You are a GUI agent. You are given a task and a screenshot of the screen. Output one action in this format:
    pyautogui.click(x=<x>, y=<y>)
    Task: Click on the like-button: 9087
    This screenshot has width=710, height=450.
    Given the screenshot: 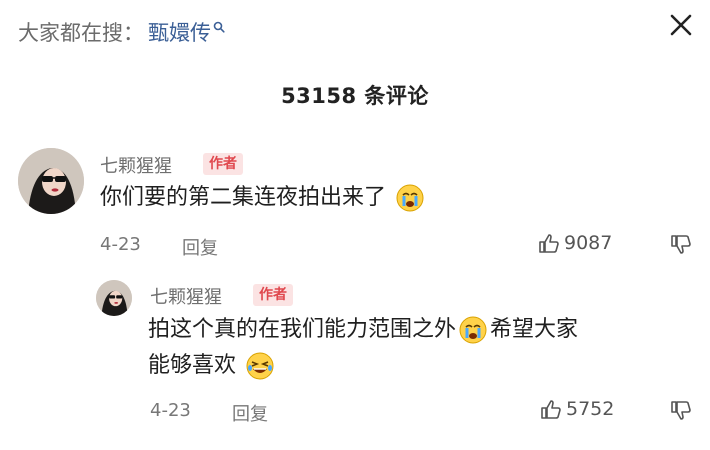 What is the action you would take?
    pyautogui.click(x=575, y=243)
    